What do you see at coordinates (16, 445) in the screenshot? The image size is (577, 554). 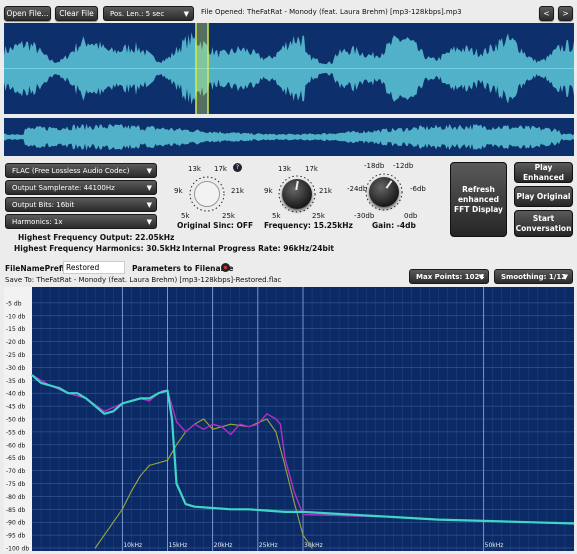 I see `fft-ytick-label: -60 db` at bounding box center [16, 445].